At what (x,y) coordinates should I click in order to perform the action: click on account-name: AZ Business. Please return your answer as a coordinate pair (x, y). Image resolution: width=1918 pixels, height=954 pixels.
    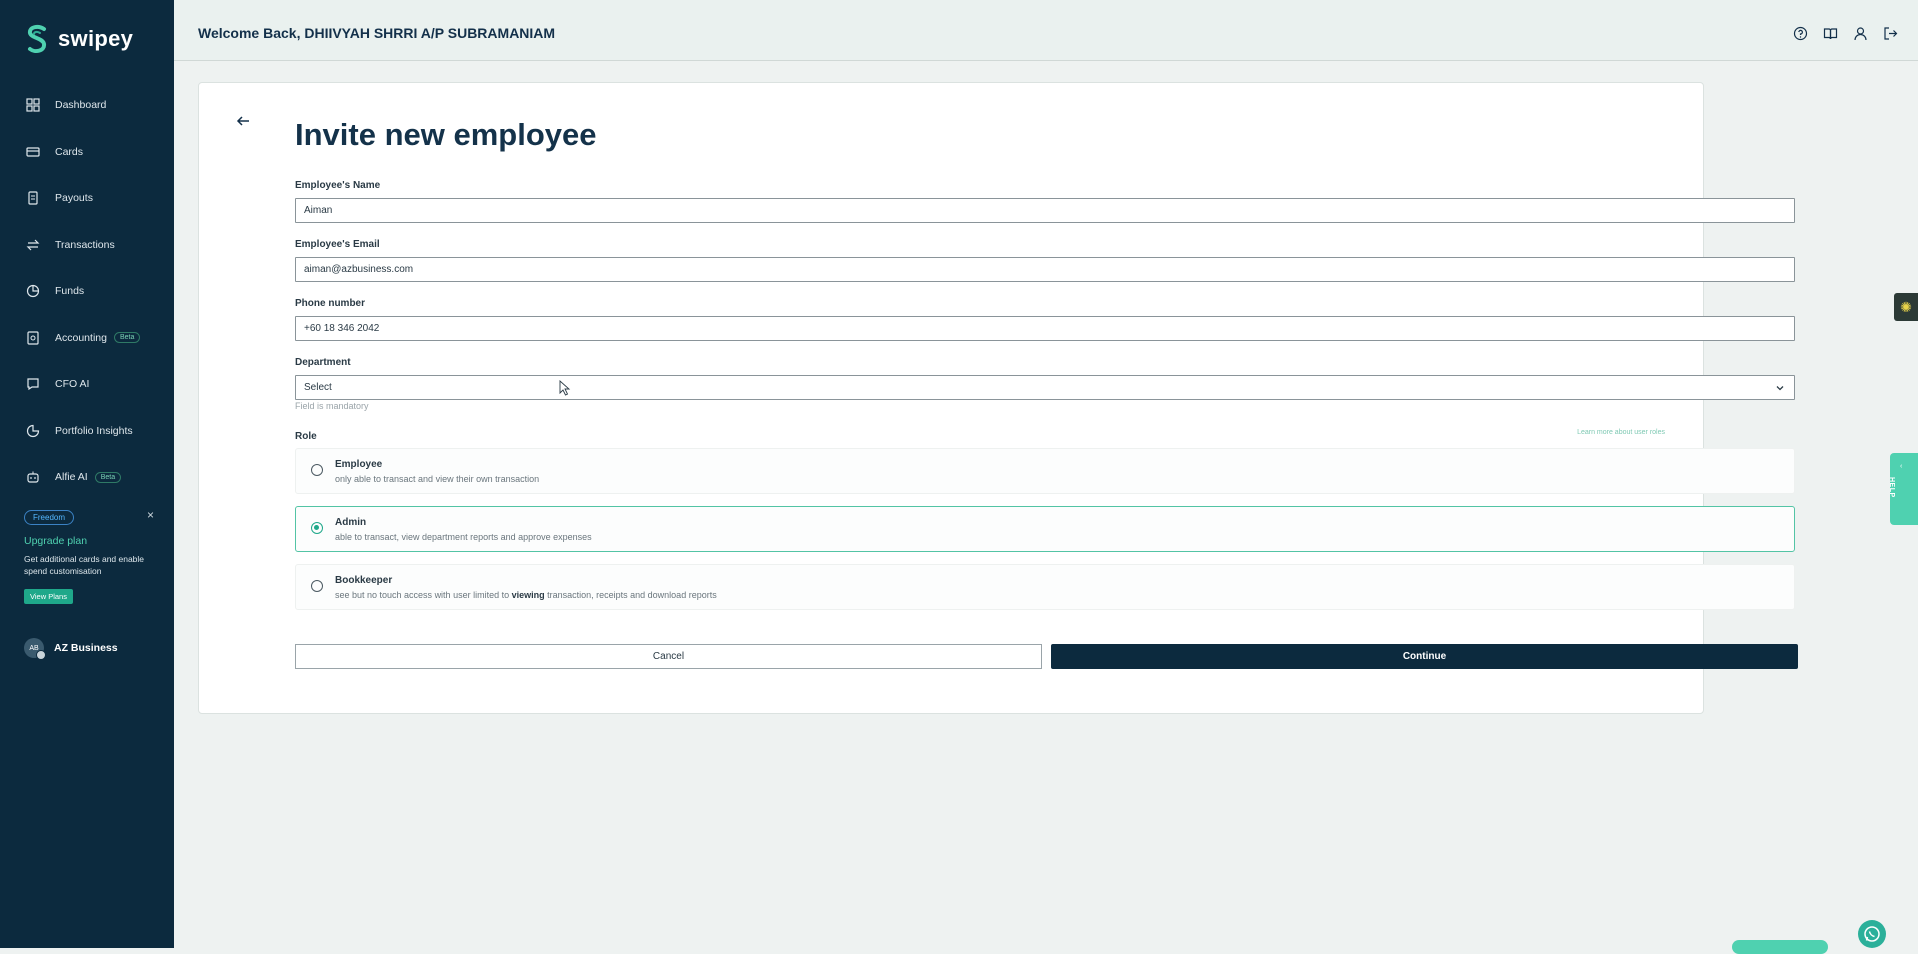
    Looking at the image, I should click on (86, 648).